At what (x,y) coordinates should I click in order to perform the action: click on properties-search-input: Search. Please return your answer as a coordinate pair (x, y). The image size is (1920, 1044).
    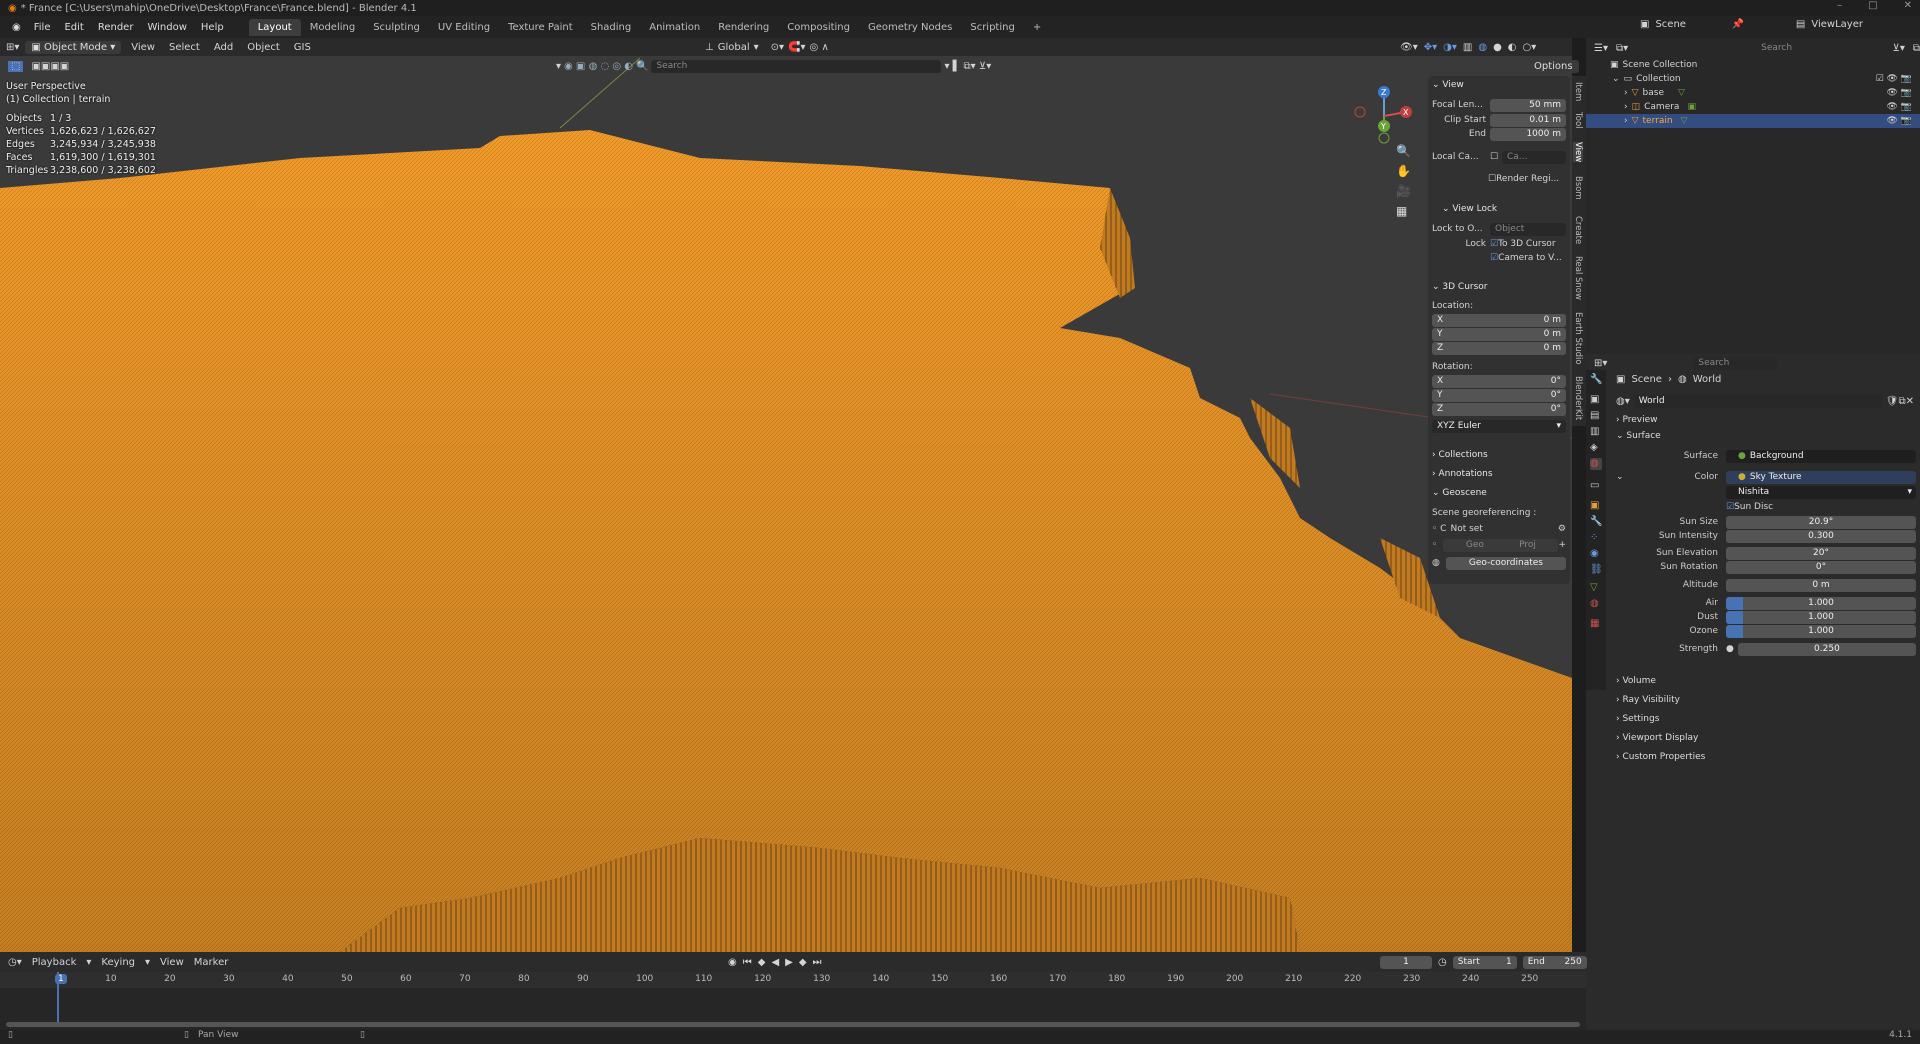
    Looking at the image, I should click on (1735, 363).